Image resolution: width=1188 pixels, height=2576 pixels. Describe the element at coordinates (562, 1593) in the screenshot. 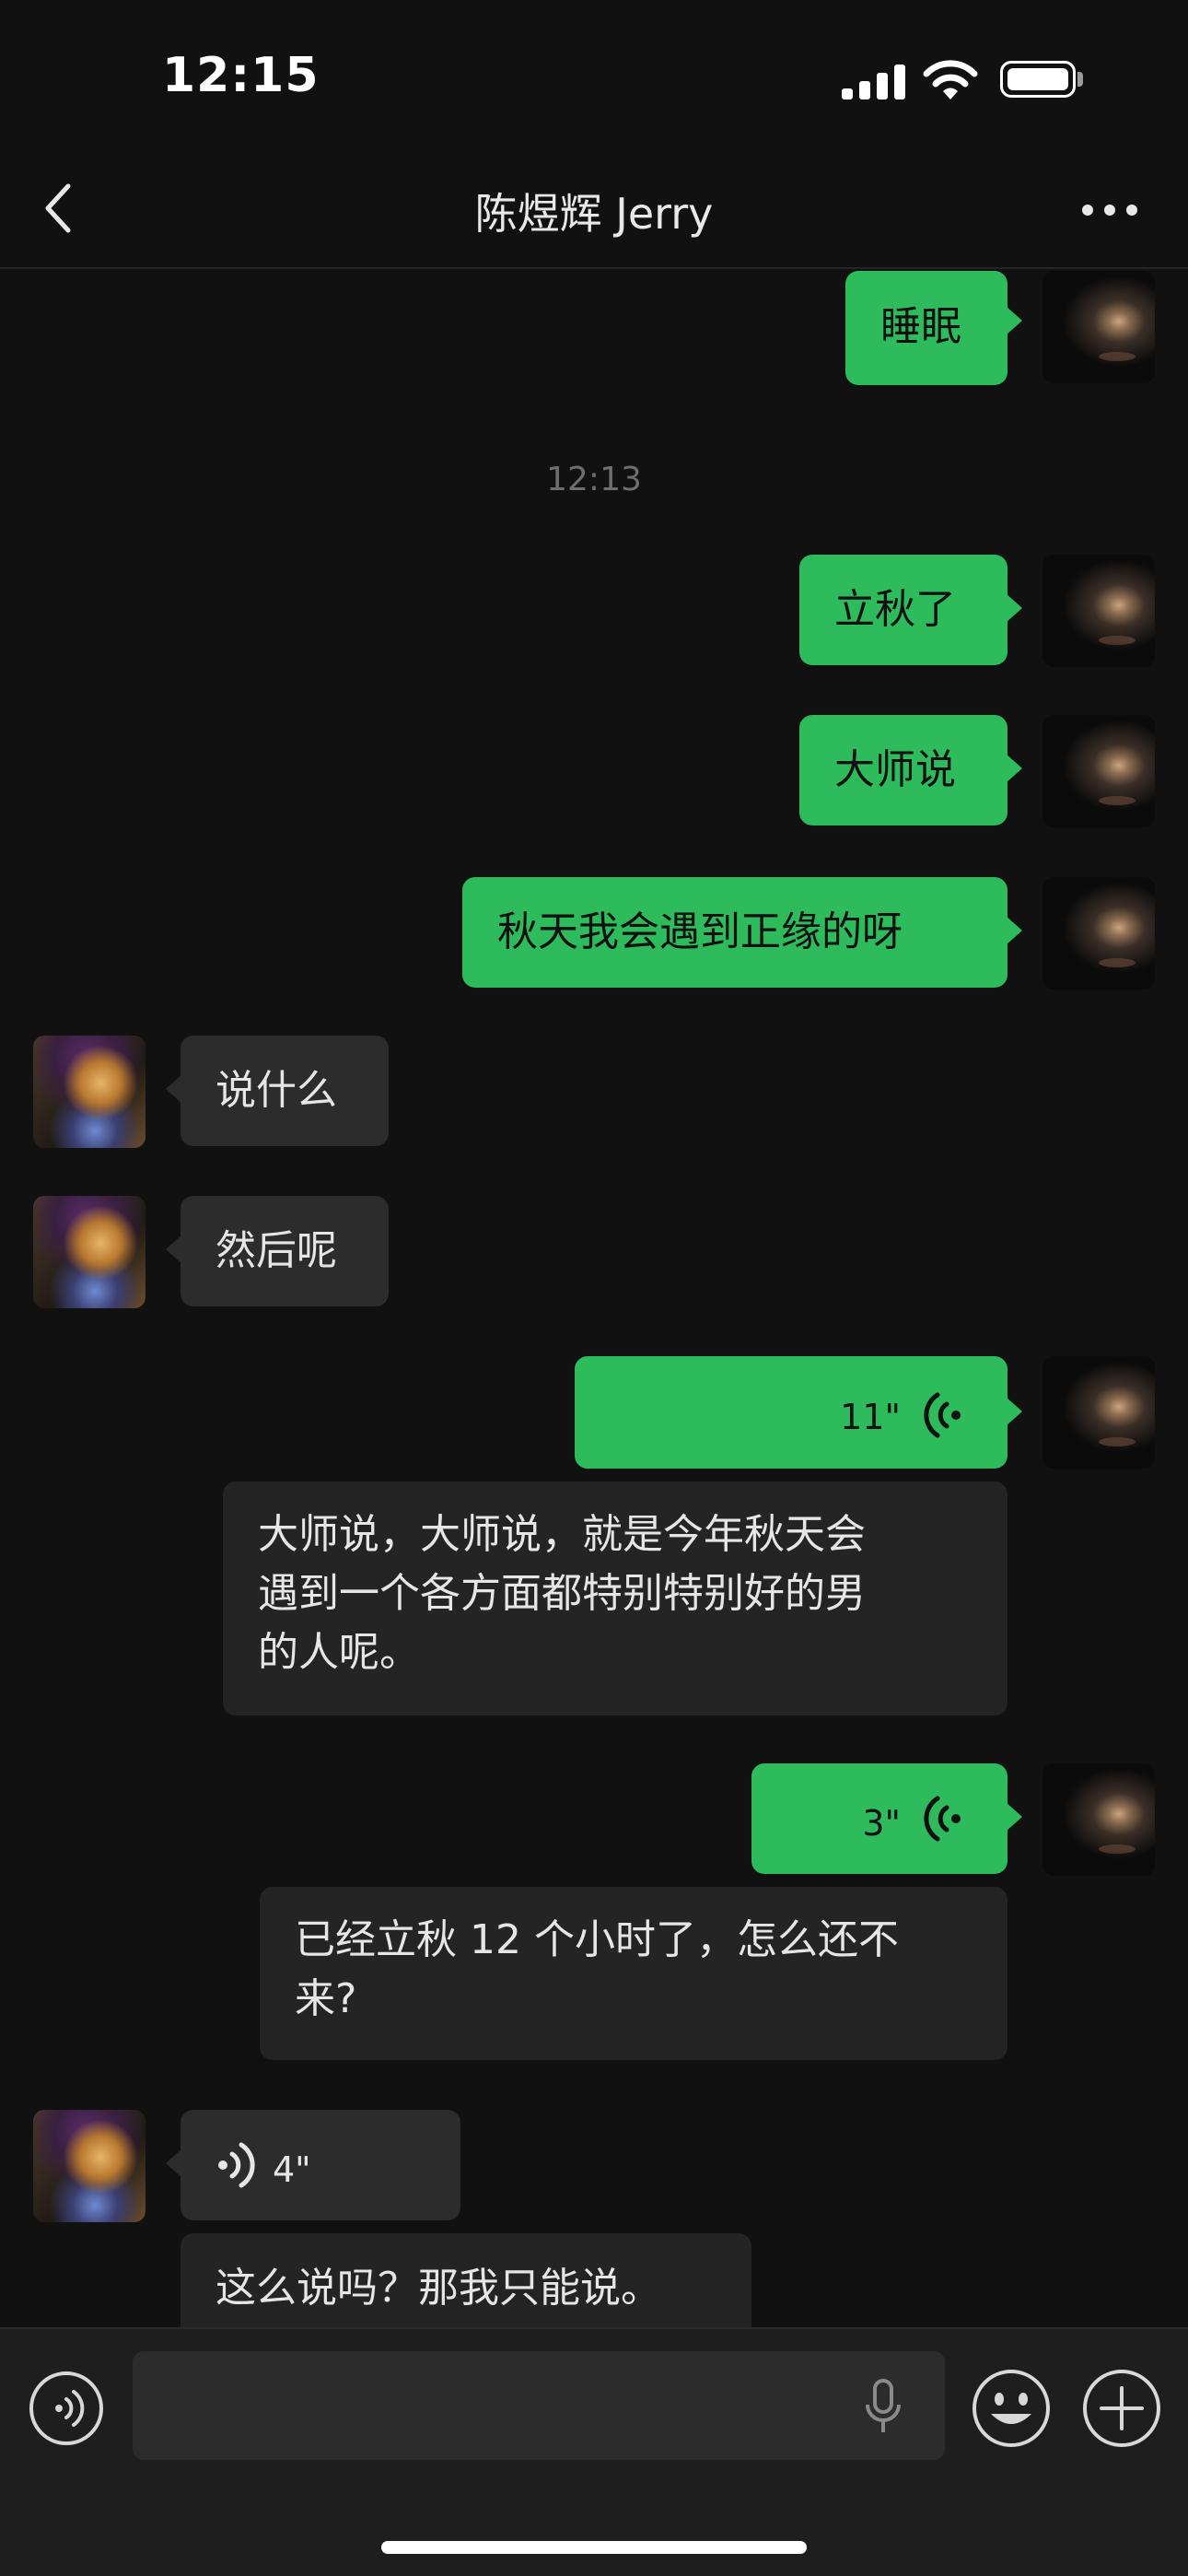

I see `transcript-line: 遇到一个各方面都特别特别好的男` at that location.